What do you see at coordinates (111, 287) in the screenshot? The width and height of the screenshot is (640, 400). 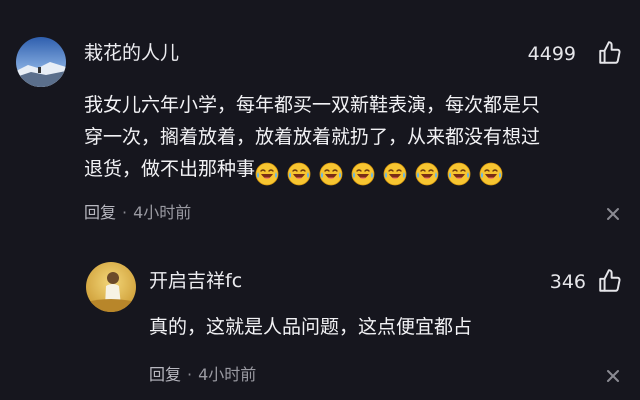 I see `reply-avatar` at bounding box center [111, 287].